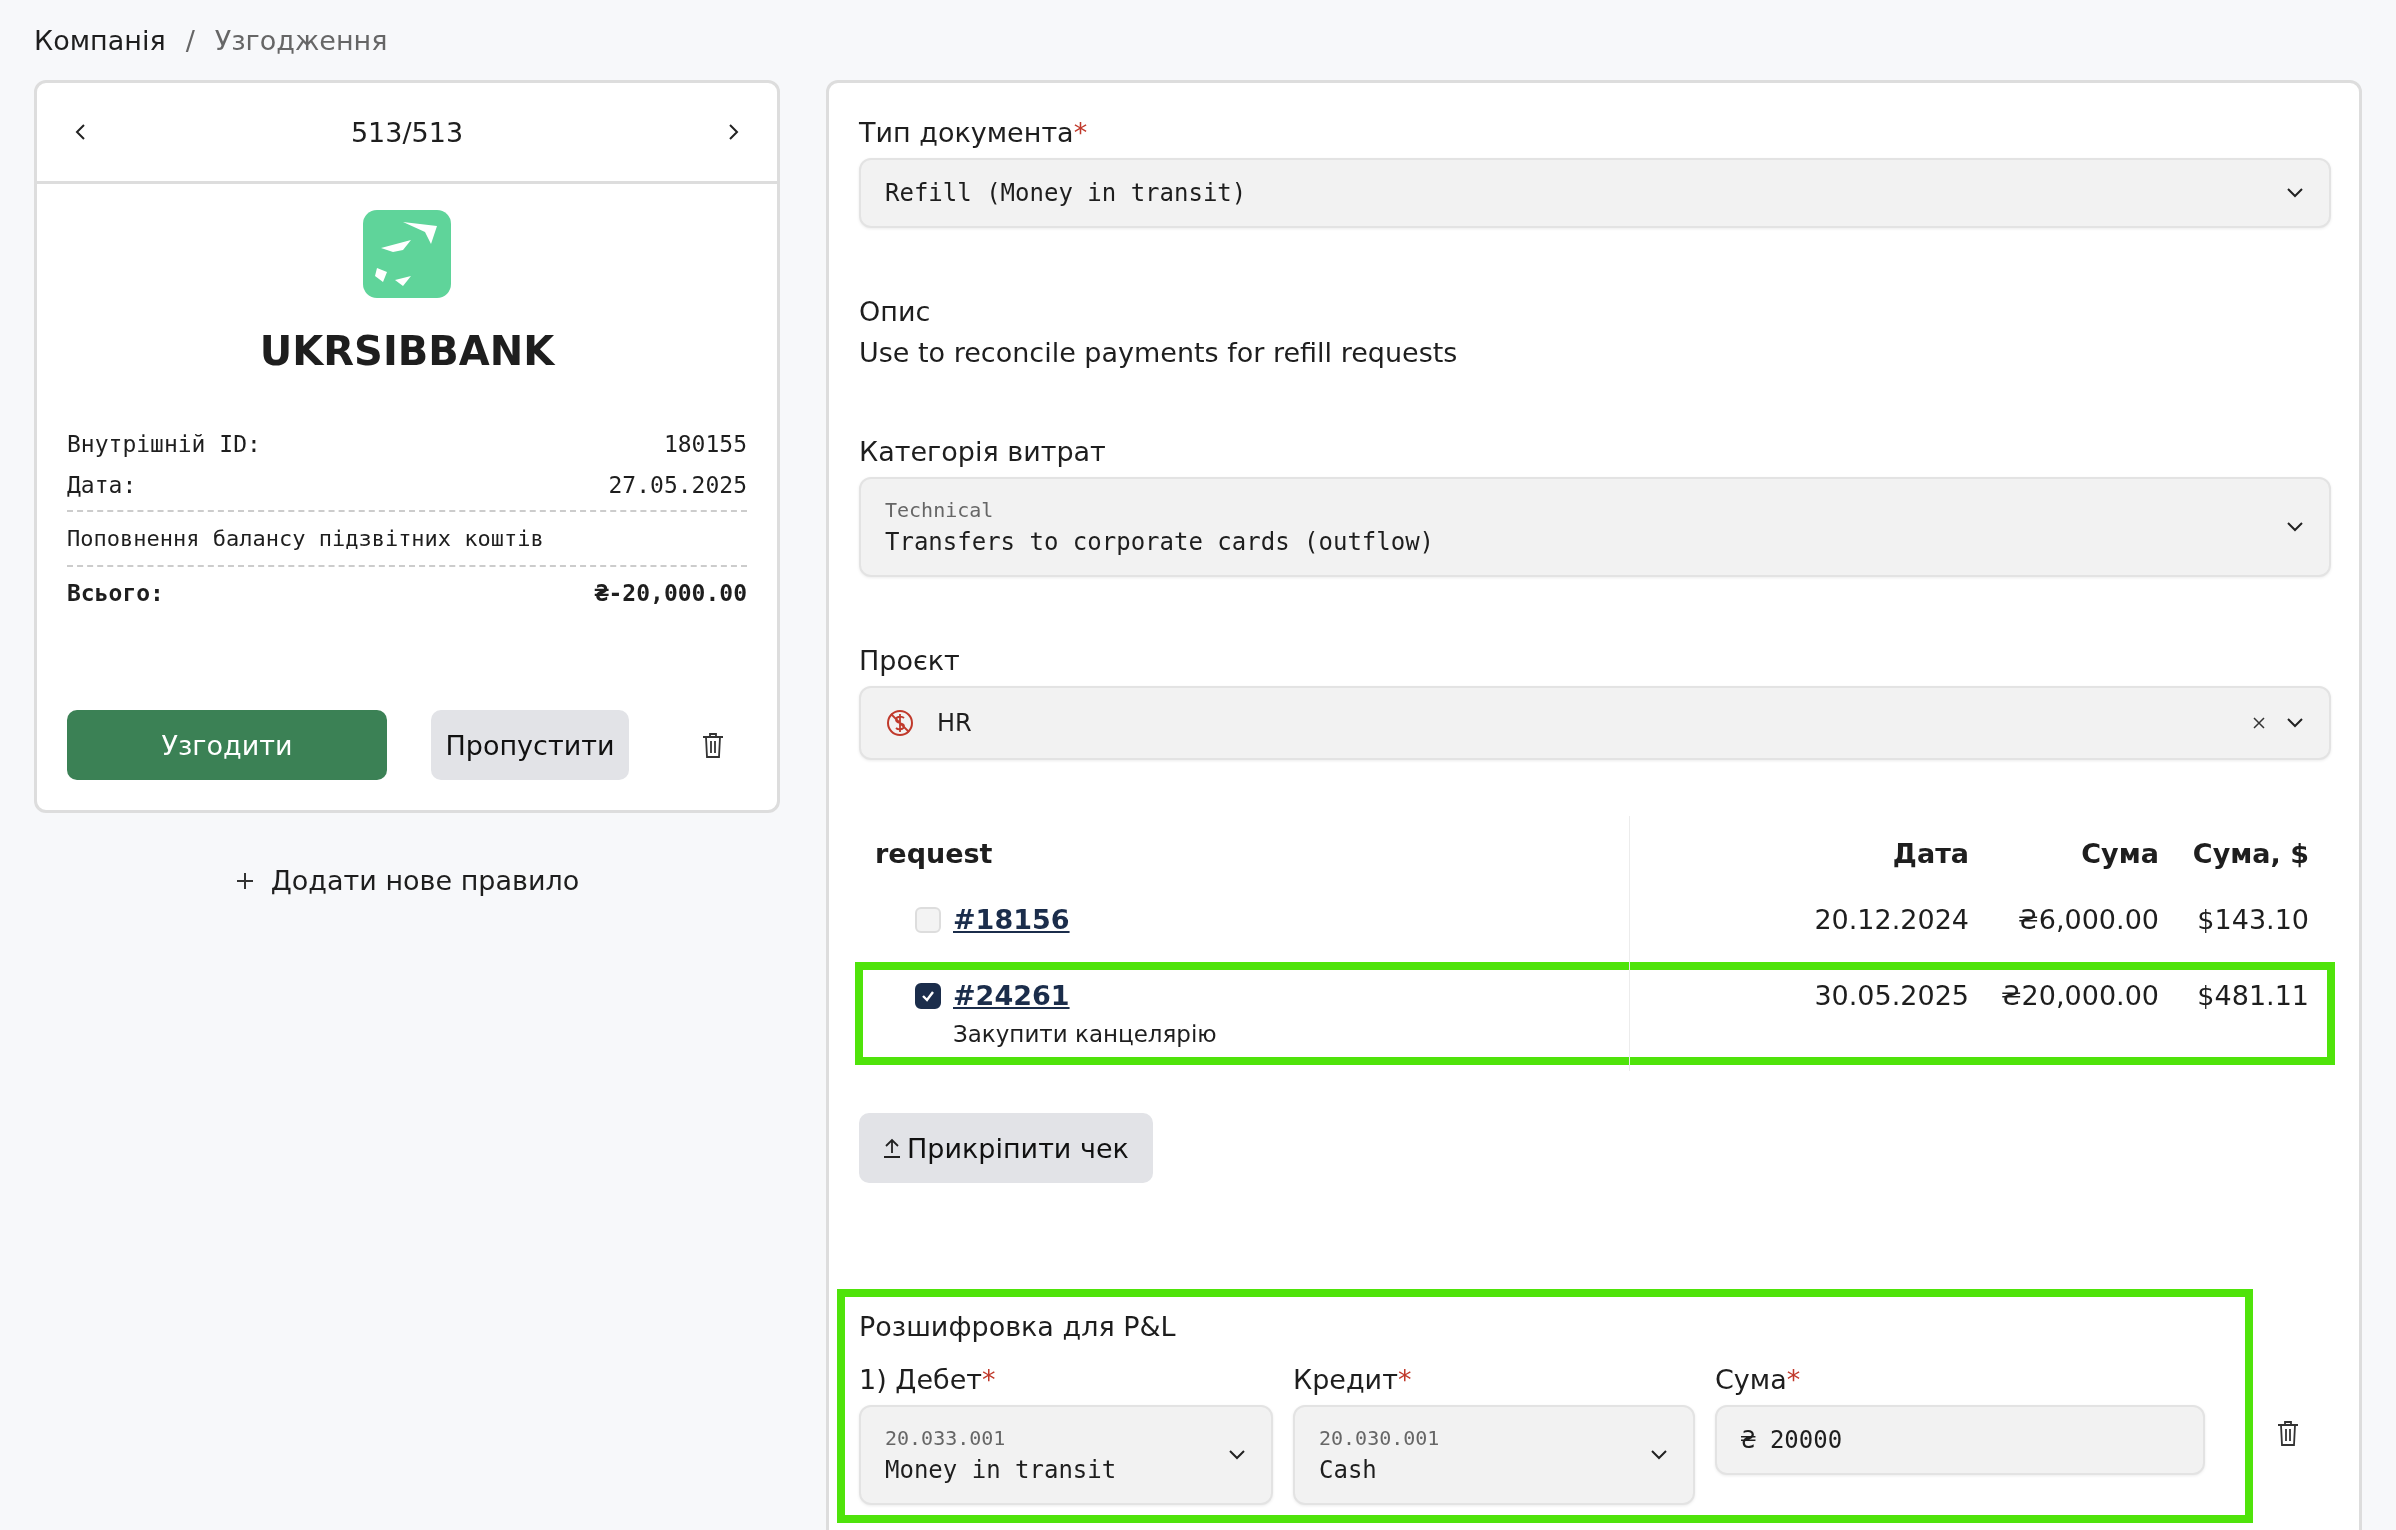 The image size is (2396, 1530). What do you see at coordinates (407, 351) in the screenshot?
I see `bank-name: UKRSIBBANK` at bounding box center [407, 351].